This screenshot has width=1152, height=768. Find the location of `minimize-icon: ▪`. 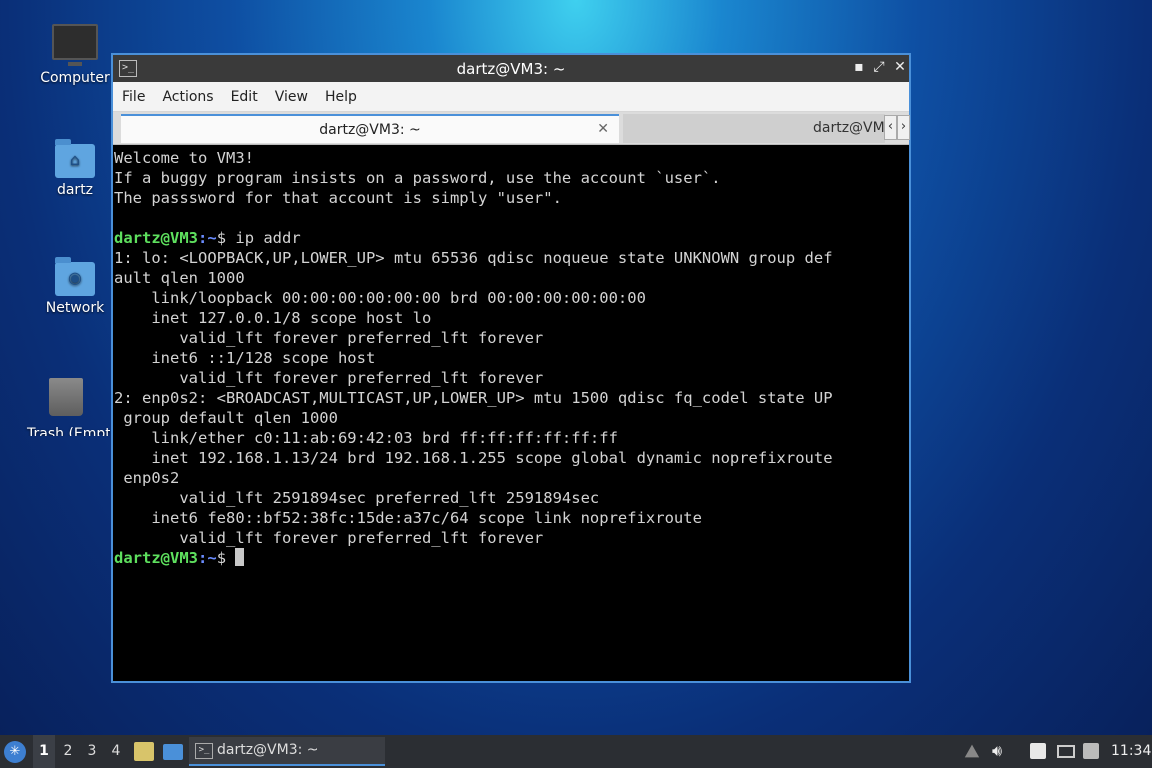

minimize-icon: ▪ is located at coordinates (859, 67).